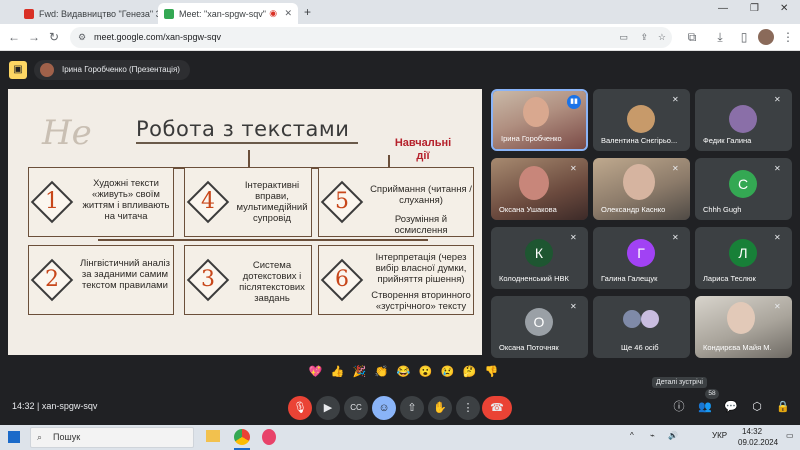 Image resolution: width=800 pixels, height=450 pixels. I want to click on profile-avatar, so click(766, 37).